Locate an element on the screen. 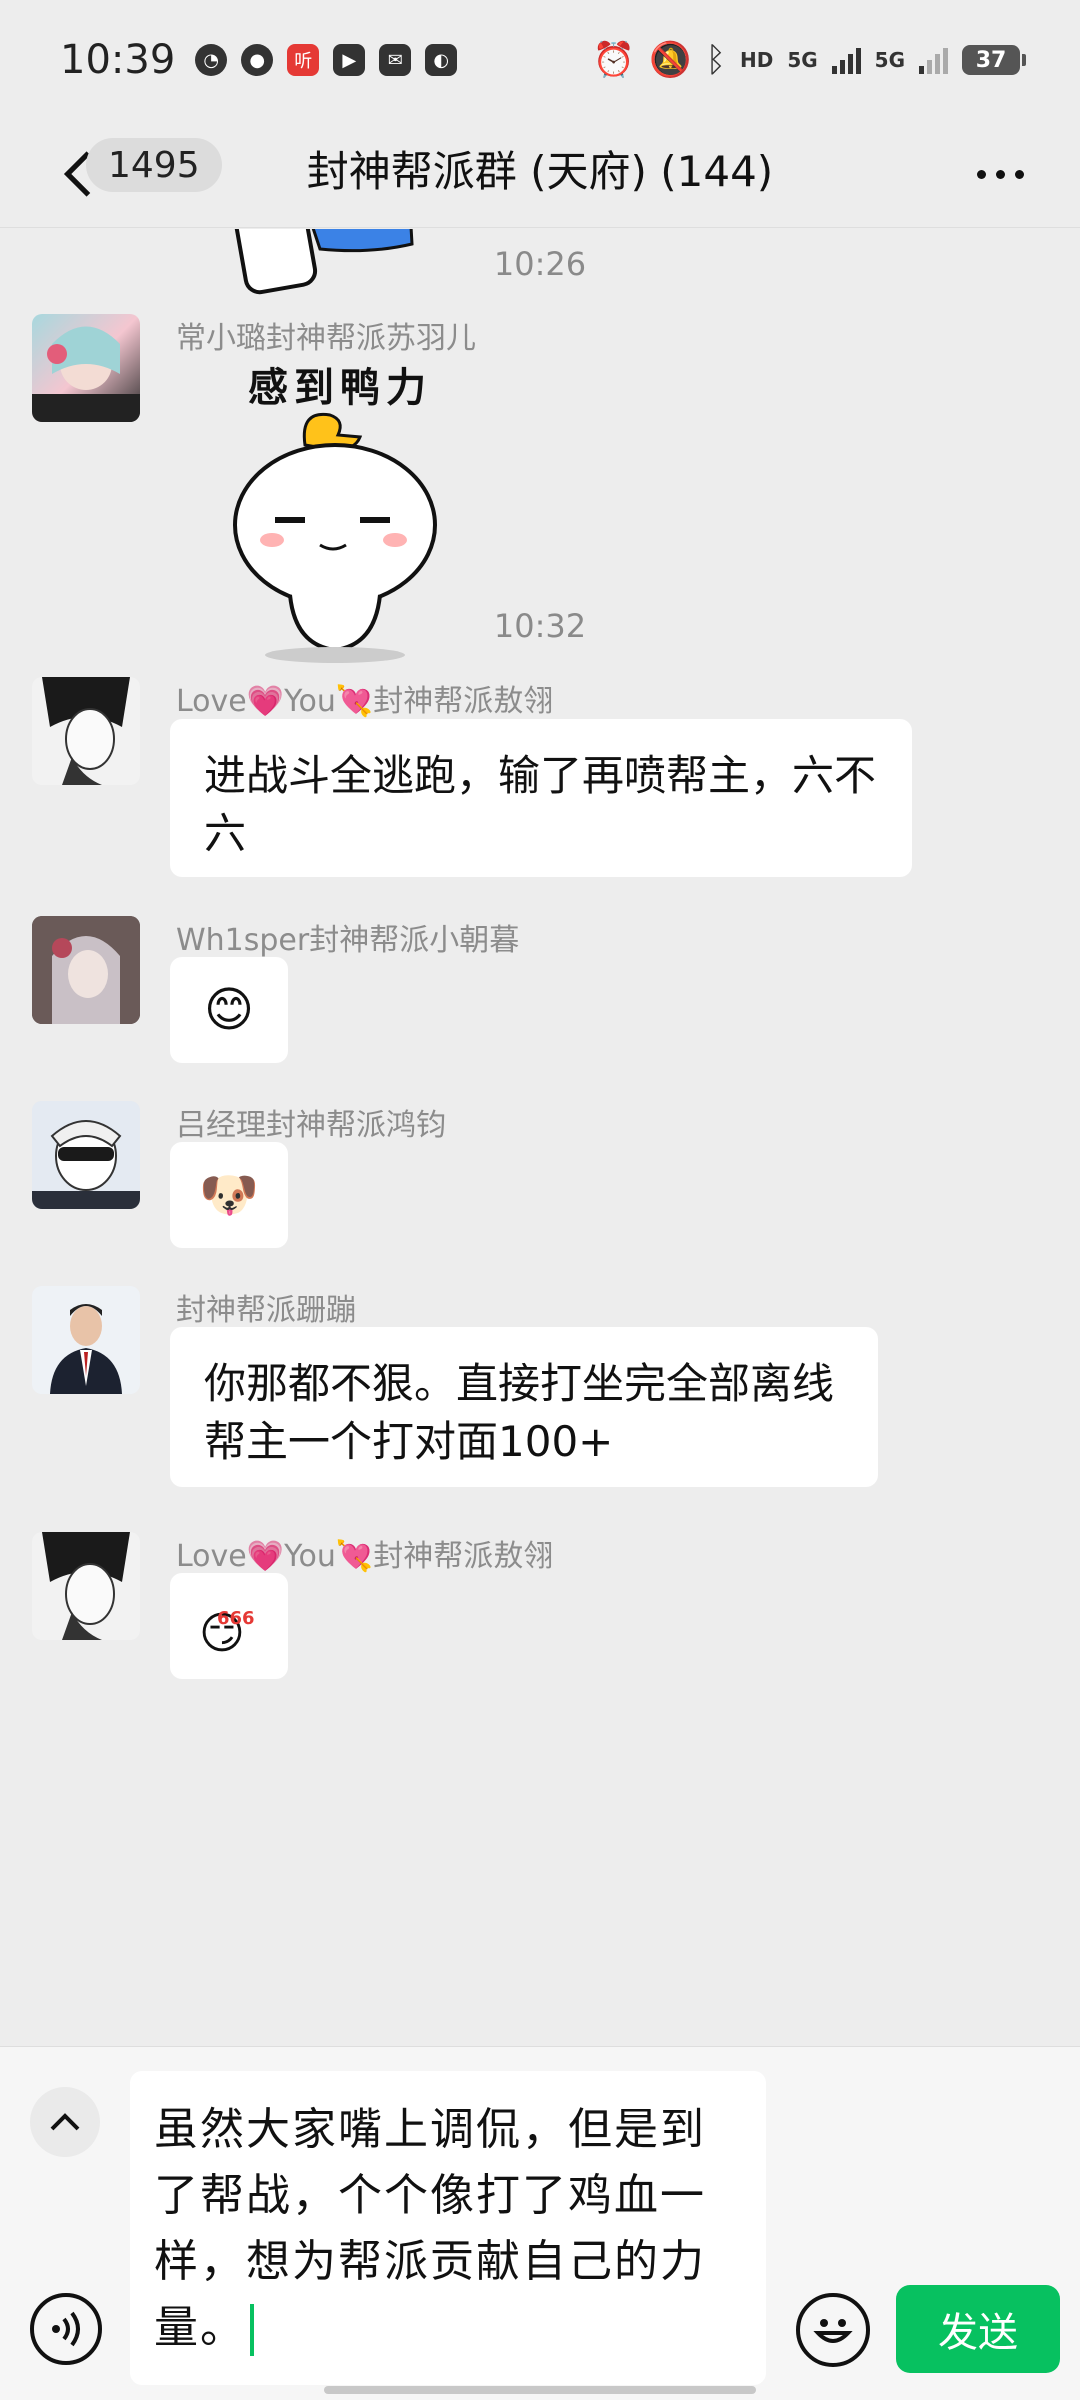  666-label: 666 is located at coordinates (236, 1618).